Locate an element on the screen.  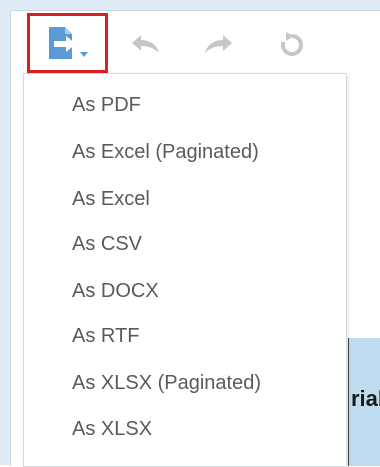
export-document-icon is located at coordinates (68, 43).